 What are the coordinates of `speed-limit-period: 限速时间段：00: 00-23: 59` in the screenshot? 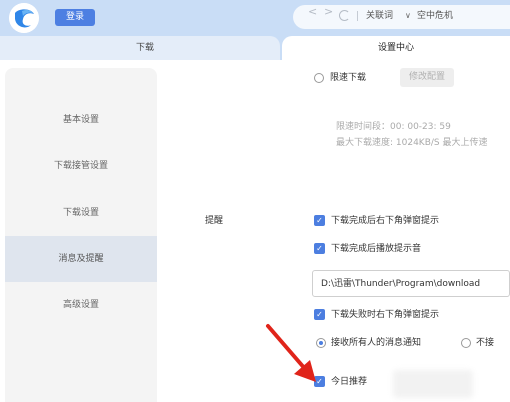 It's located at (393, 127).